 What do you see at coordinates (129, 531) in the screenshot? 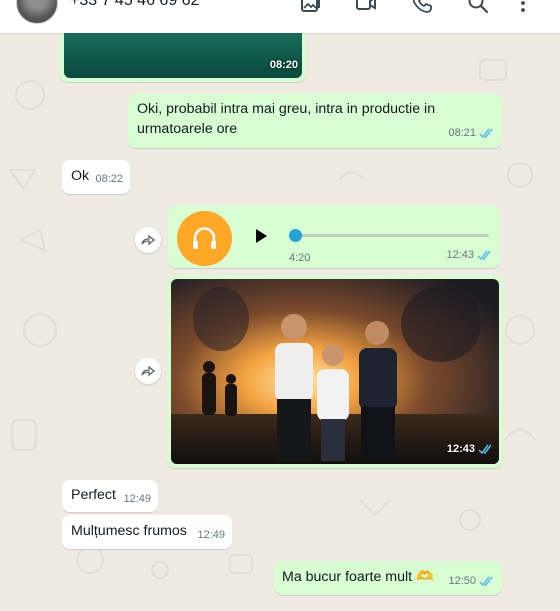
I see `message-text: Mulțumesc frumos` at bounding box center [129, 531].